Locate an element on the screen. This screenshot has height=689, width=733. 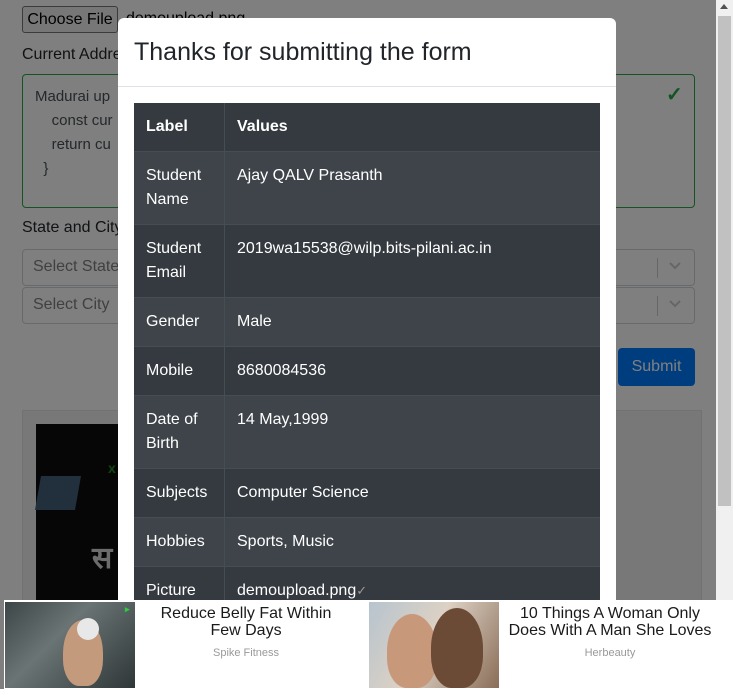
row-label: Student Email is located at coordinates (179, 261).